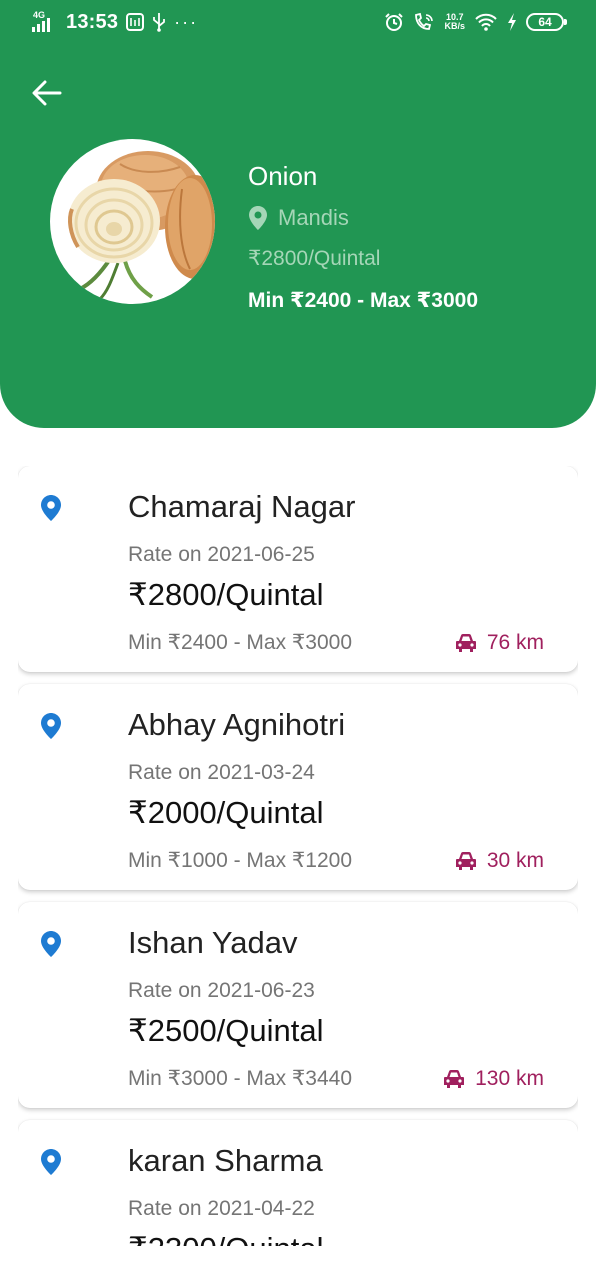 This screenshot has width=596, height=1280. I want to click on wifi-calling-icon, so click(424, 22).